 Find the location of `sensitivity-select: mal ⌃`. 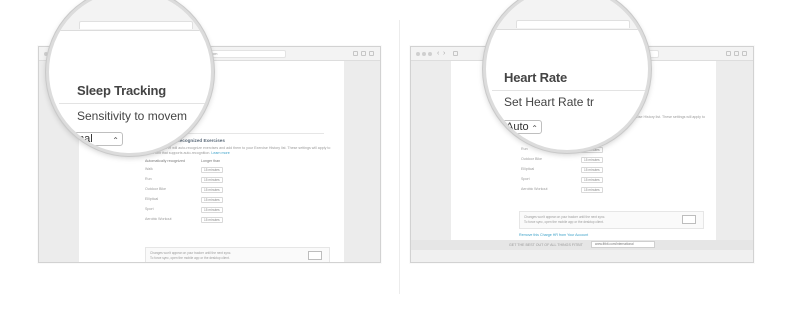

sensitivity-select: mal ⌃ is located at coordinates (97, 139).